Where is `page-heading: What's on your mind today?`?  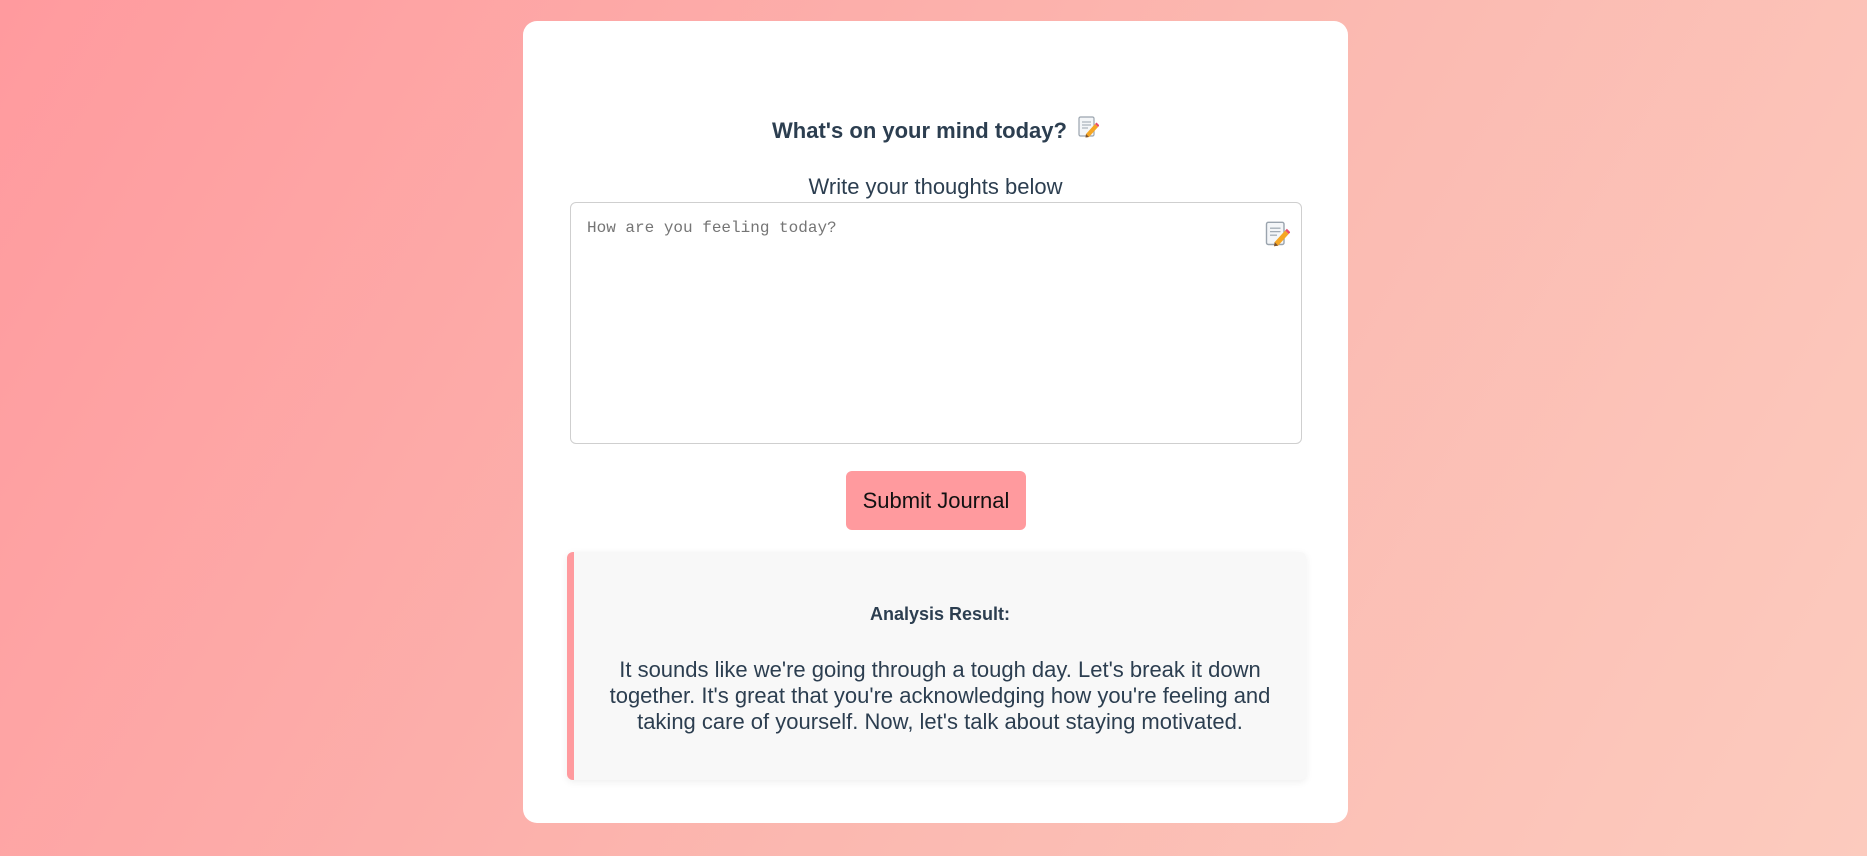
page-heading: What's on your mind today? is located at coordinates (935, 130).